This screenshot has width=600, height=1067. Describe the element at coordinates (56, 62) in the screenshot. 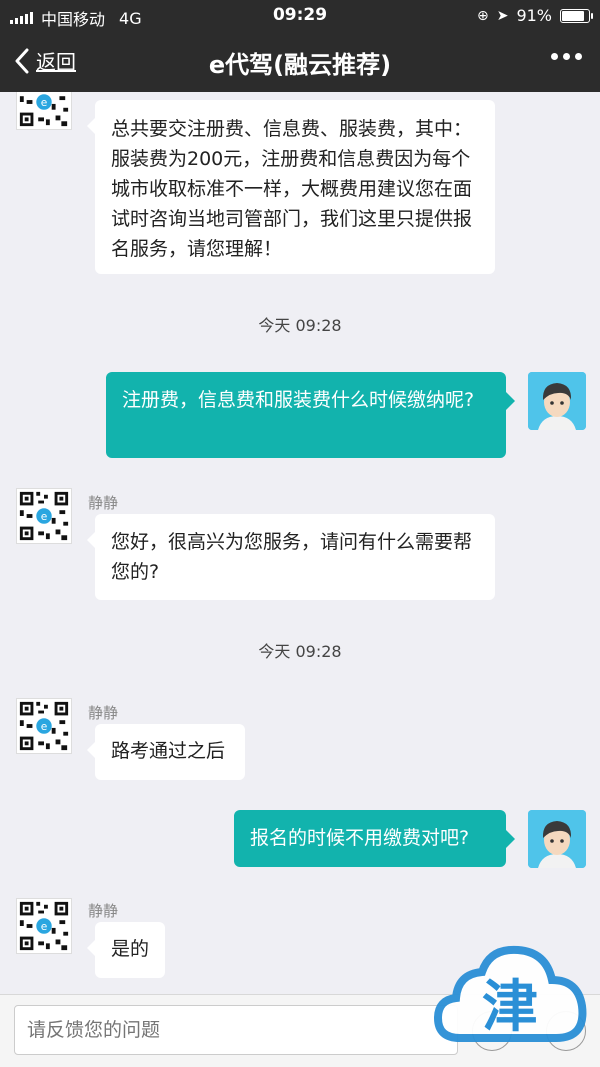

I see `back-label: 返回` at that location.